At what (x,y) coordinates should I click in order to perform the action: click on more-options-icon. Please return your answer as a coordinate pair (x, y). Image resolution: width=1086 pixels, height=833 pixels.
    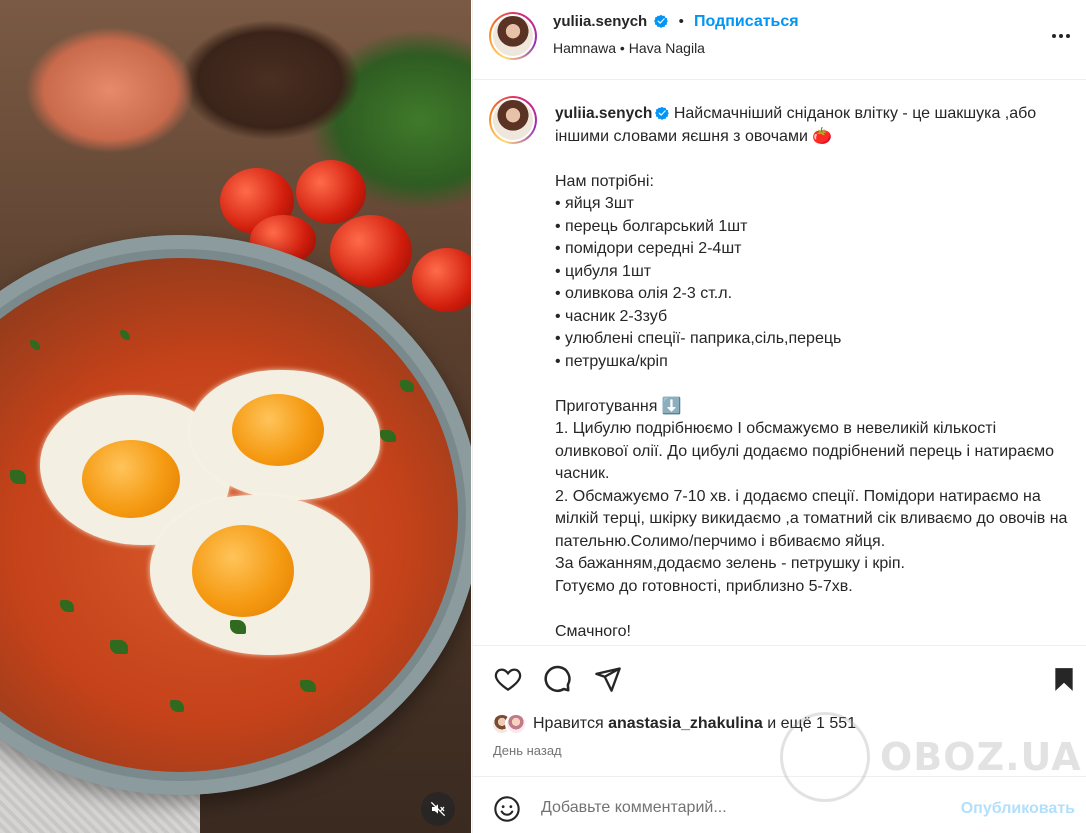
    Looking at the image, I should click on (1061, 36).